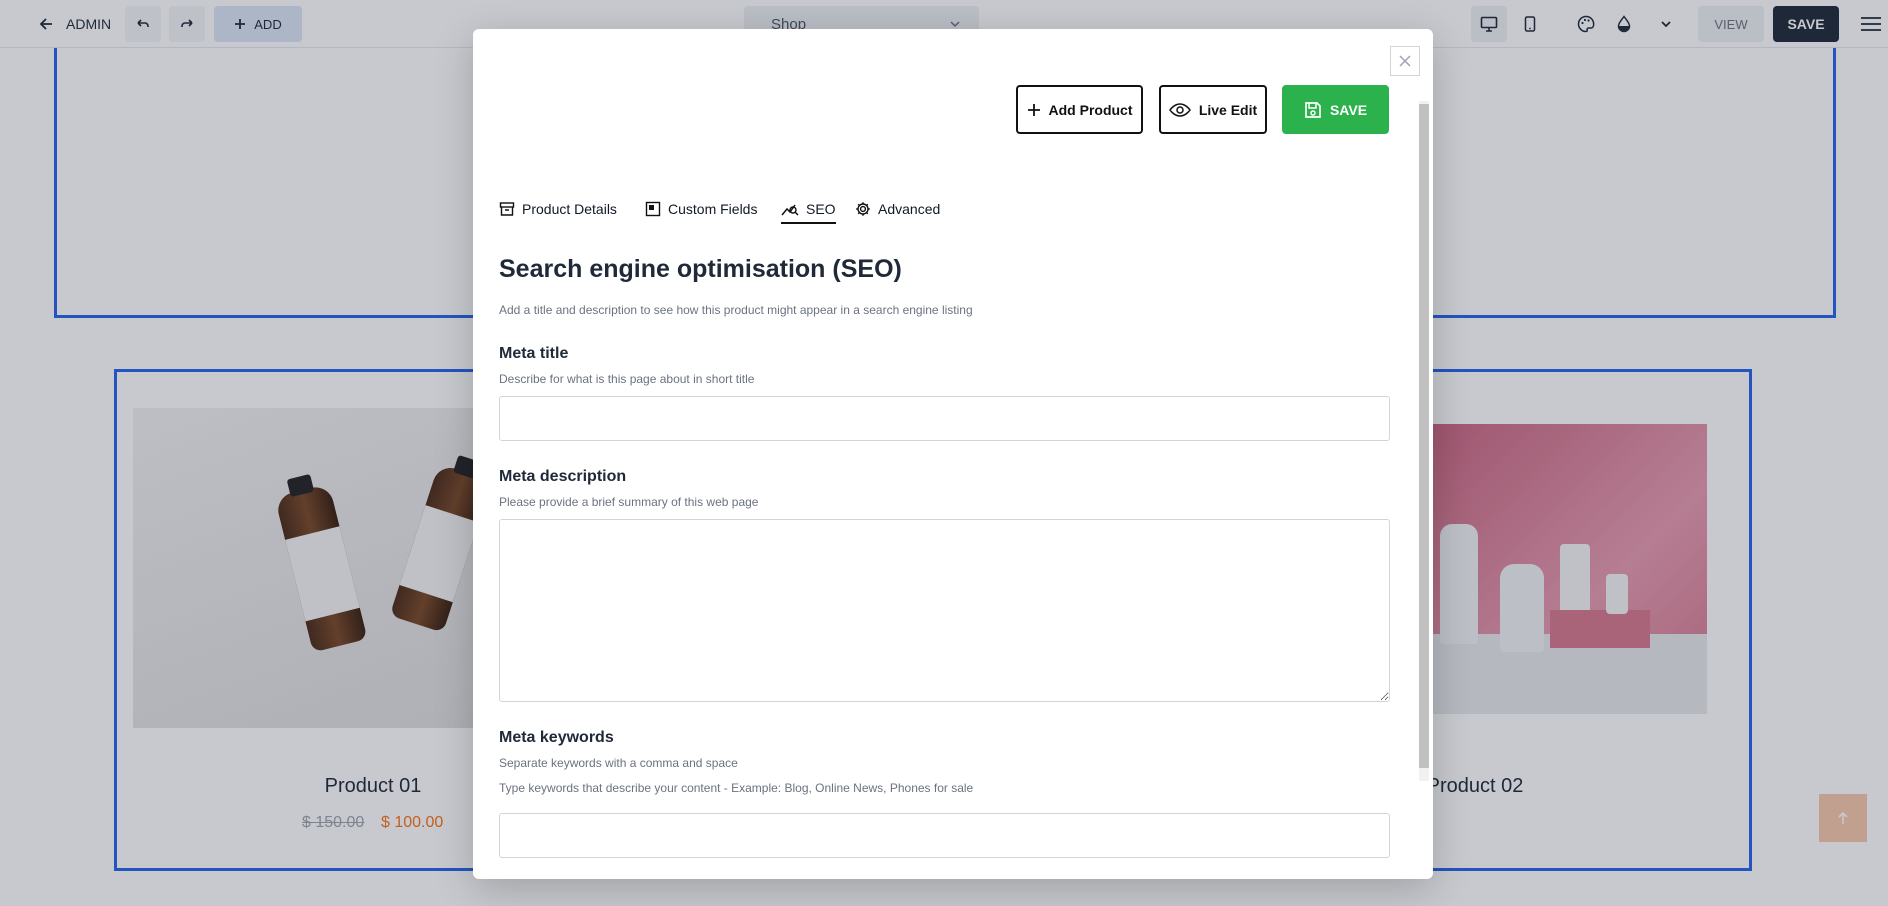 The width and height of the screenshot is (1888, 906). Describe the element at coordinates (1090, 109) in the screenshot. I see `add-product-label: Add Product` at that location.